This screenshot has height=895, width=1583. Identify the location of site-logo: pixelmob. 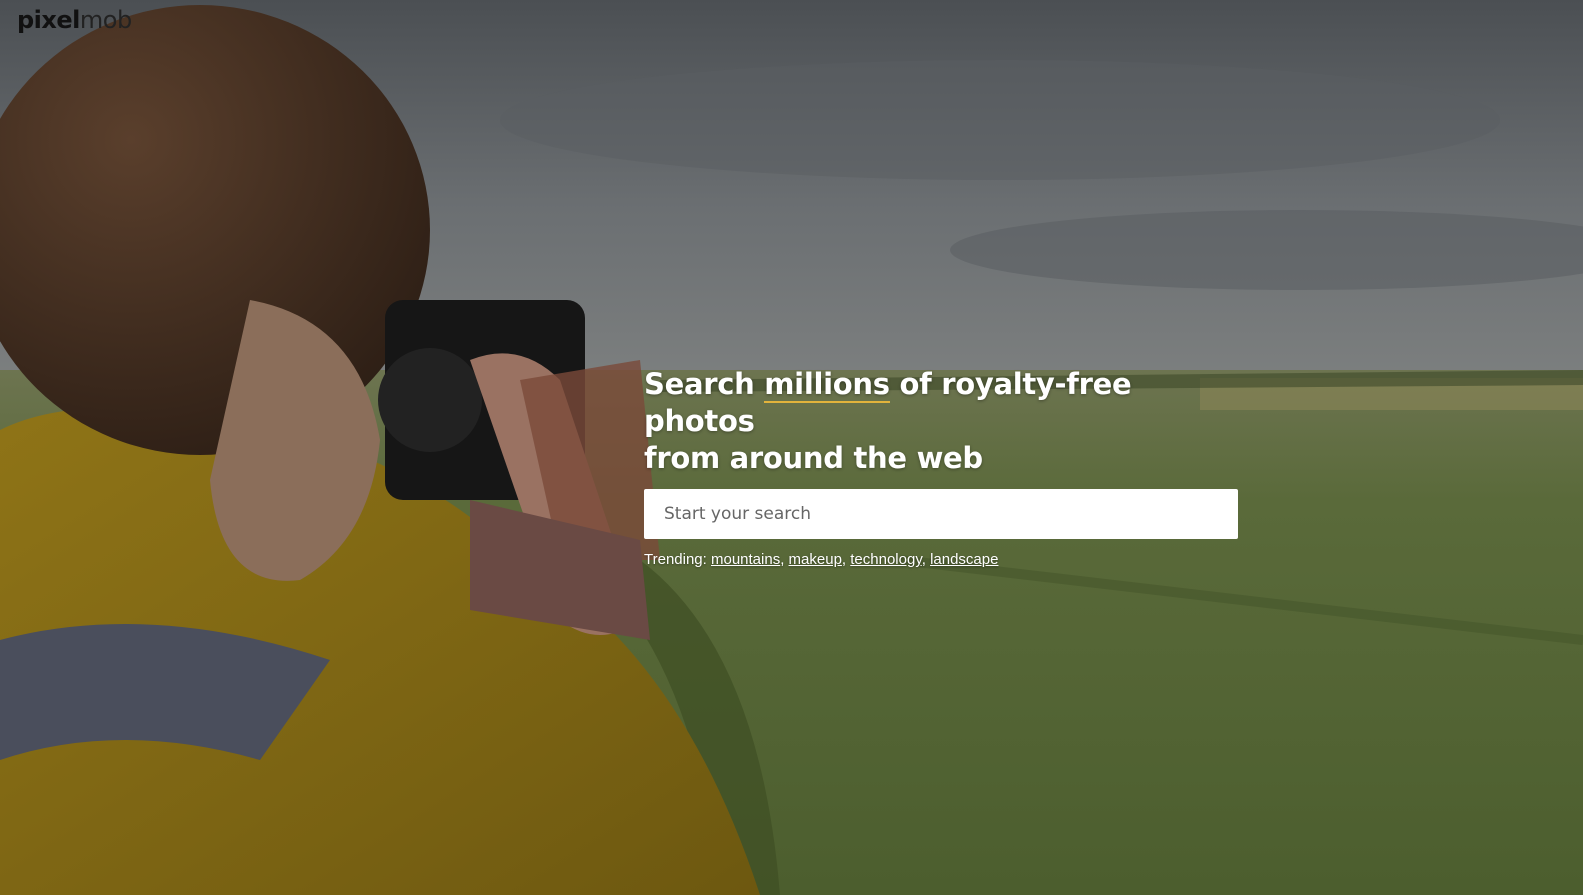
(74, 20).